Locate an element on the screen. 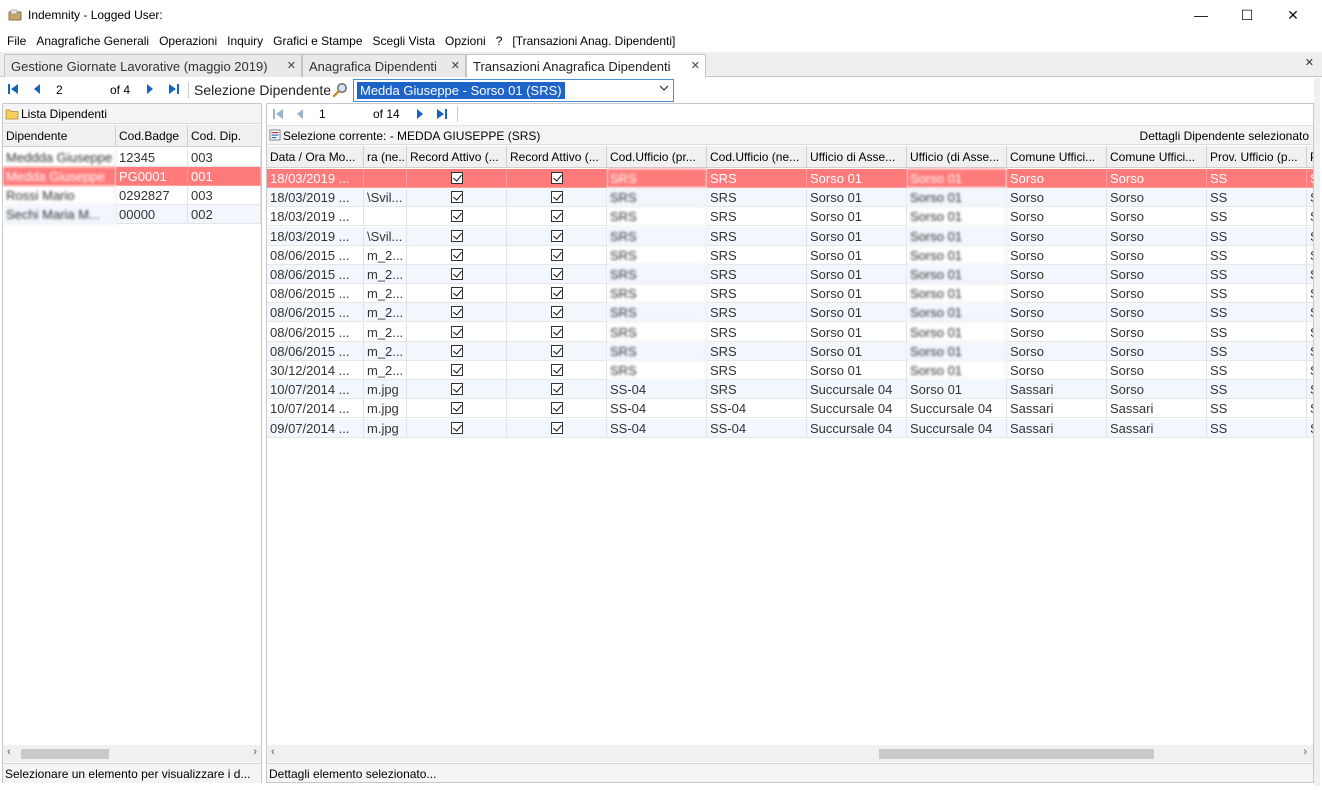 The image size is (1322, 790). column-header-cod-badge: Cod.Badge is located at coordinates (152, 136).